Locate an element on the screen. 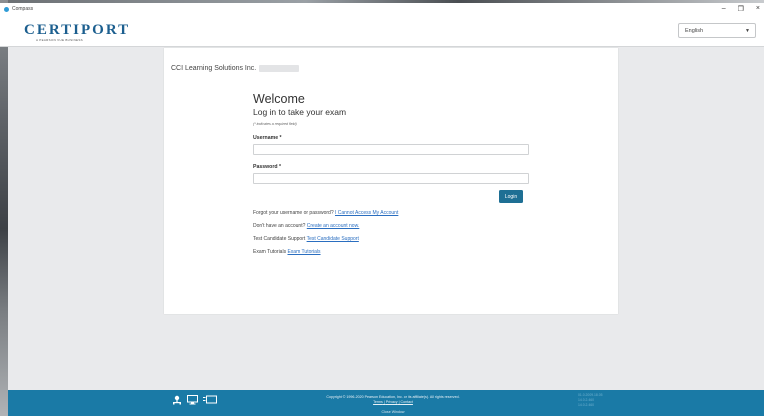  exam-tutorials-link: Exam Tutorials is located at coordinates (303, 252).